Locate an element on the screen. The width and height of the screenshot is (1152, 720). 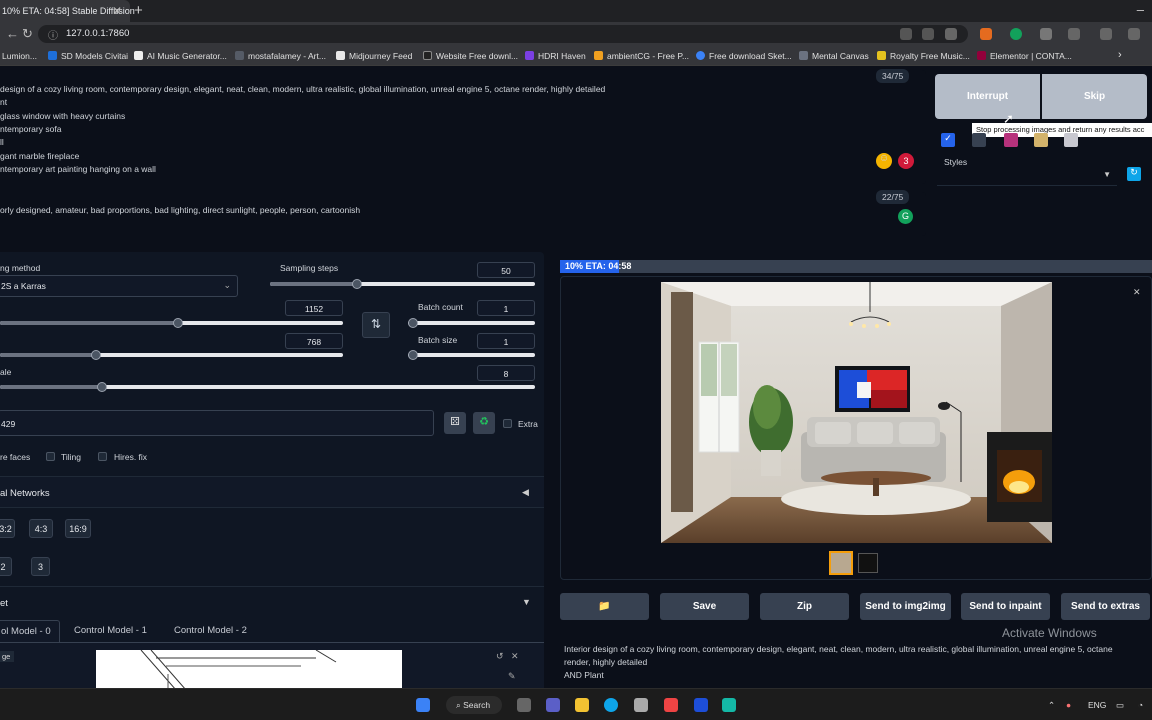
taskbar-search: ⌕ Search is located at coordinates (474, 705).